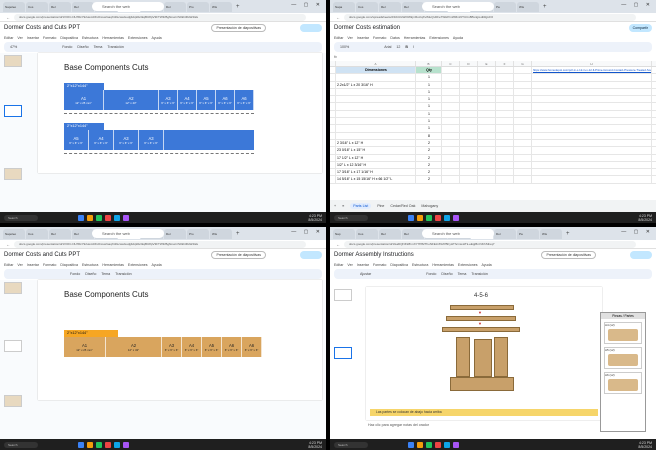 Image resolution: width=656 pixels, height=450 pixels. What do you see at coordinates (168, 100) in the screenshot?
I see `cut-a3: A3 6" x 6" x 6"` at bounding box center [168, 100].